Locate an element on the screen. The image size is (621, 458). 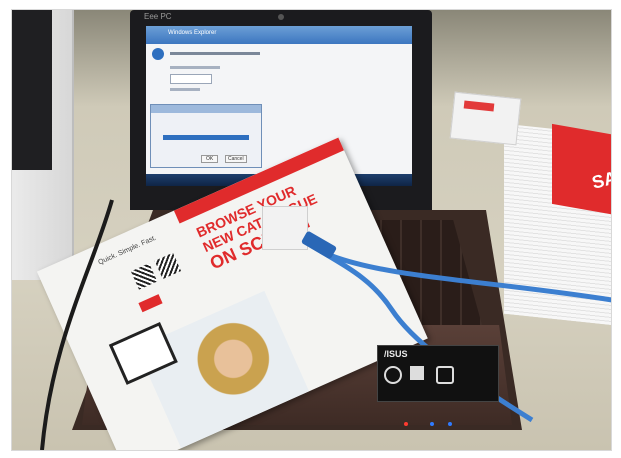
power-cable-line is located at coordinates (77, 324).